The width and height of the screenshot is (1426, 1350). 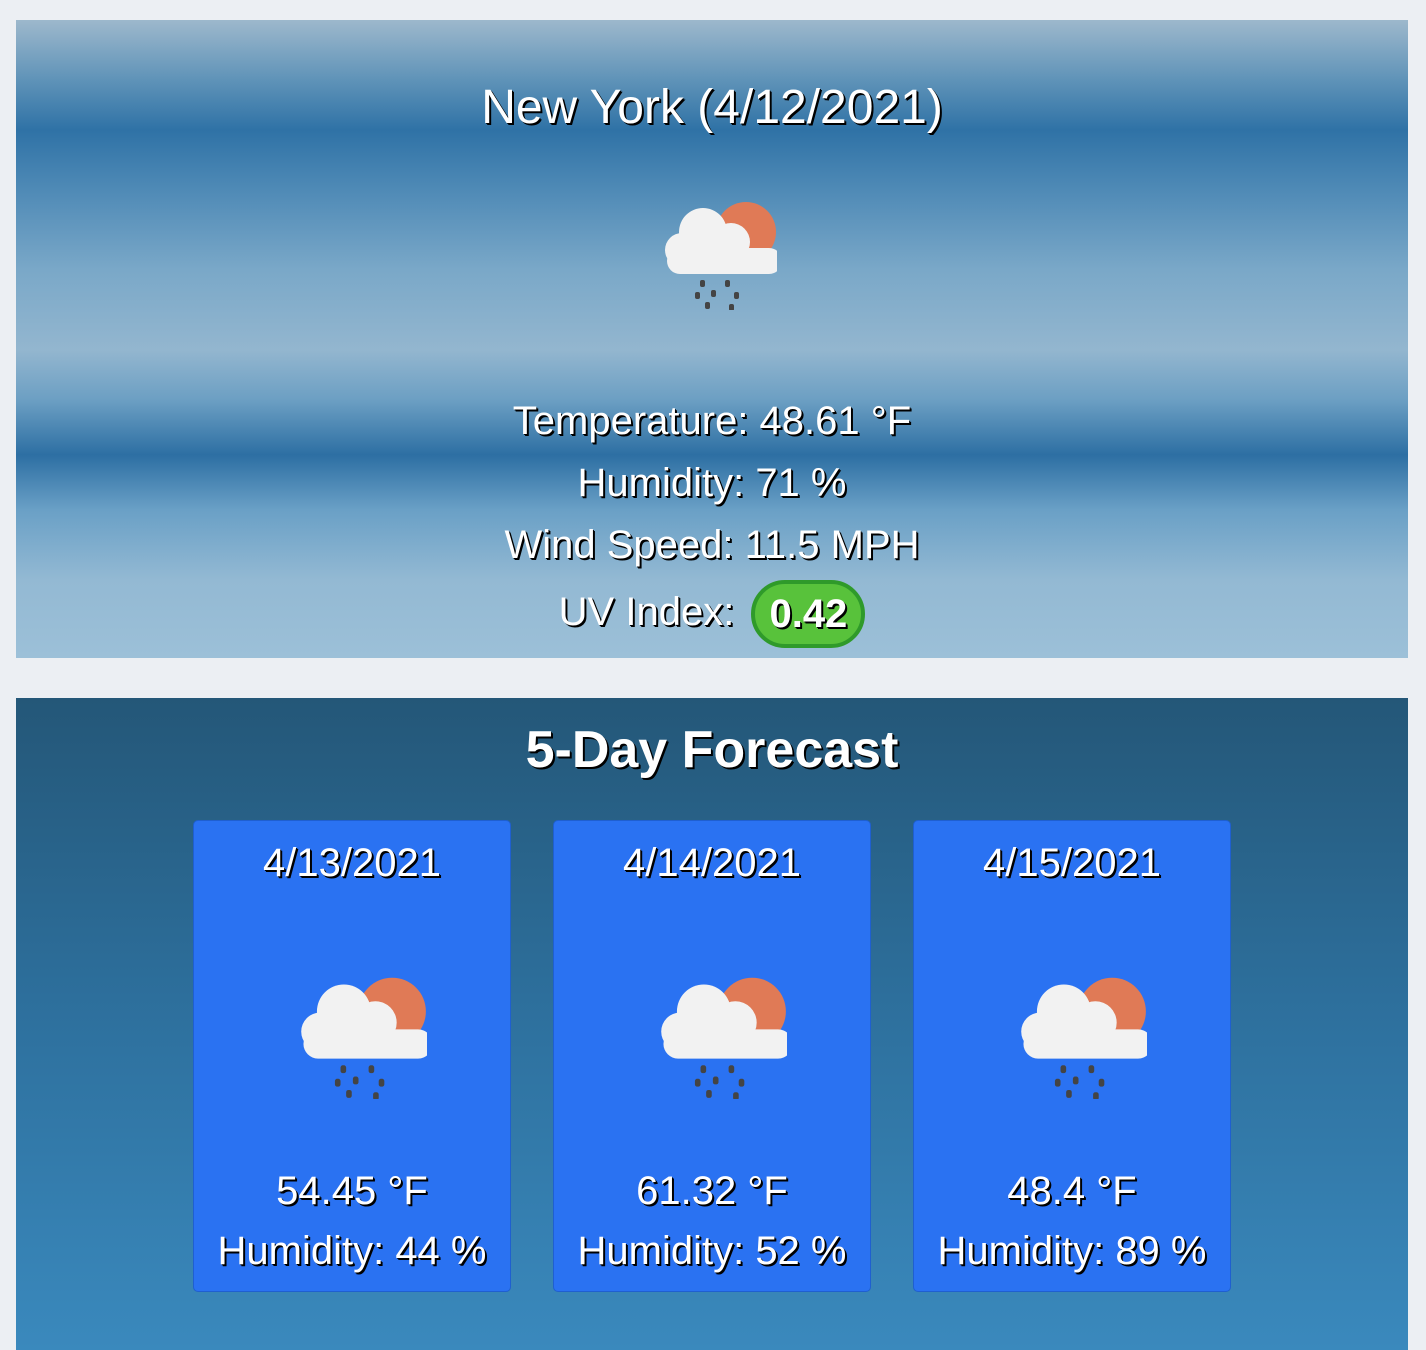 What do you see at coordinates (1072, 1251) in the screenshot?
I see `forecast-humidity: Humidity: 89 %` at bounding box center [1072, 1251].